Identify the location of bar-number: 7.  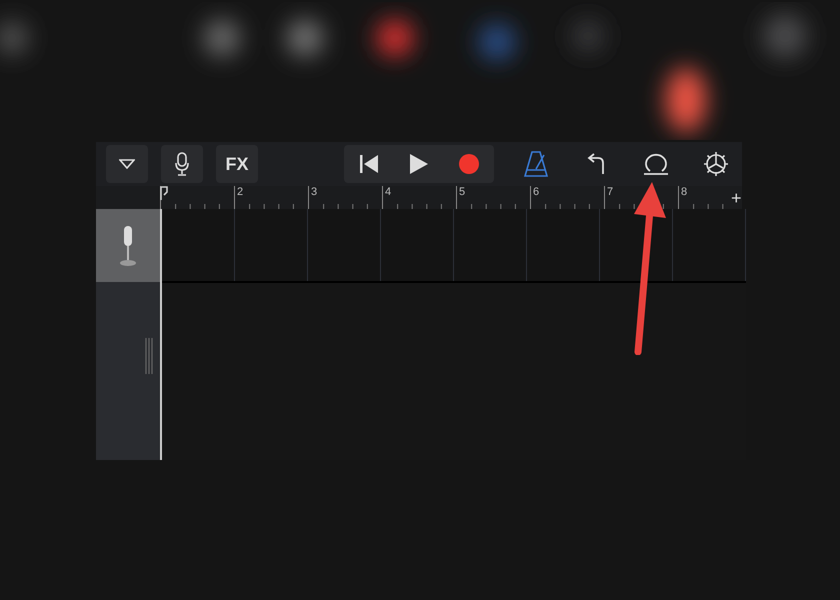
(610, 192).